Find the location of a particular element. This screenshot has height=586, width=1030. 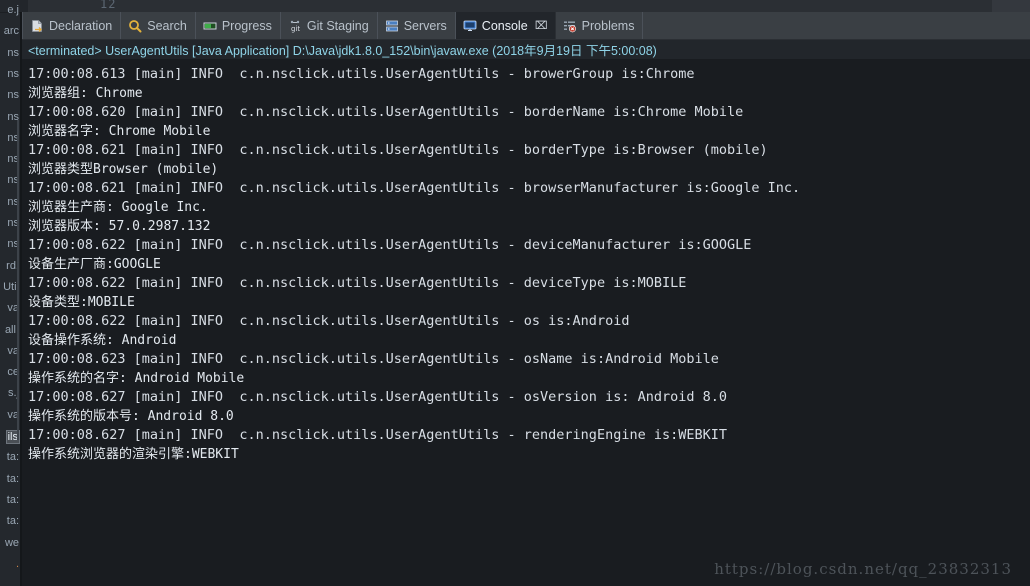

servers-icon is located at coordinates (392, 26).